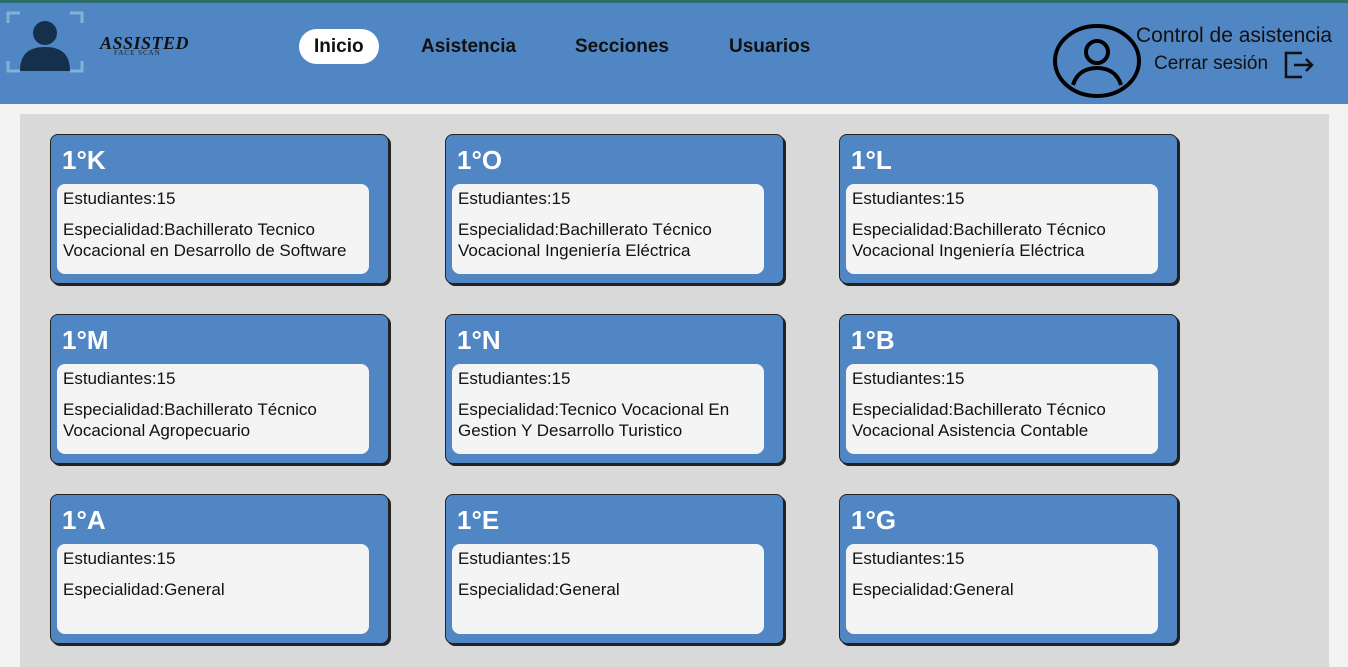 The image size is (1348, 667). Describe the element at coordinates (622, 46) in the screenshot. I see `nav-item-secciones: Secciones` at that location.